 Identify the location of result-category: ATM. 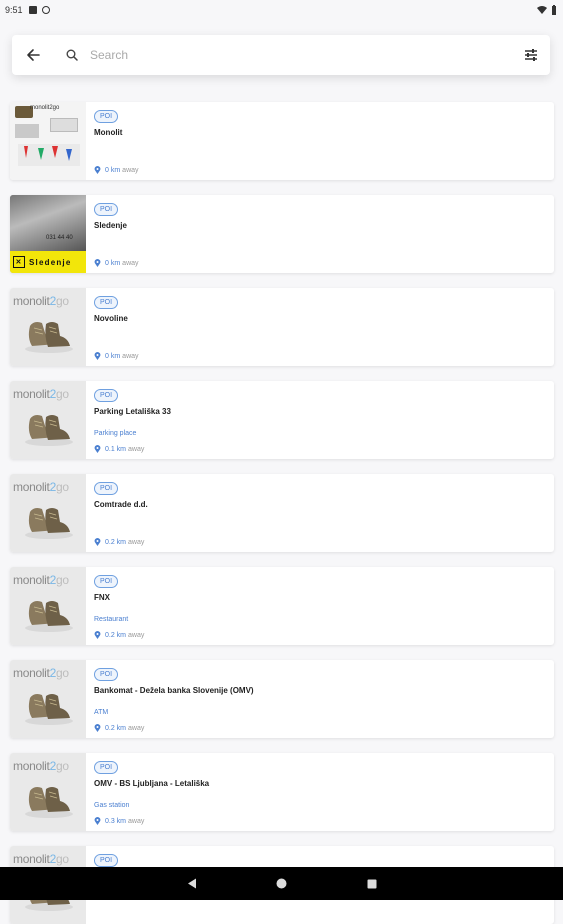
(101, 712).